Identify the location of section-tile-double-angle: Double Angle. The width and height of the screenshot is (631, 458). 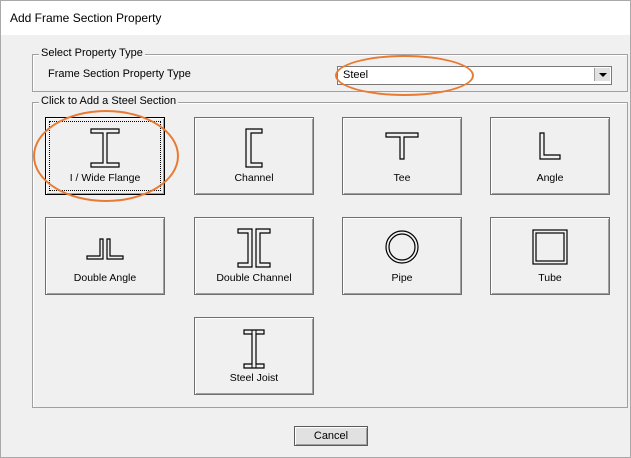
(105, 256).